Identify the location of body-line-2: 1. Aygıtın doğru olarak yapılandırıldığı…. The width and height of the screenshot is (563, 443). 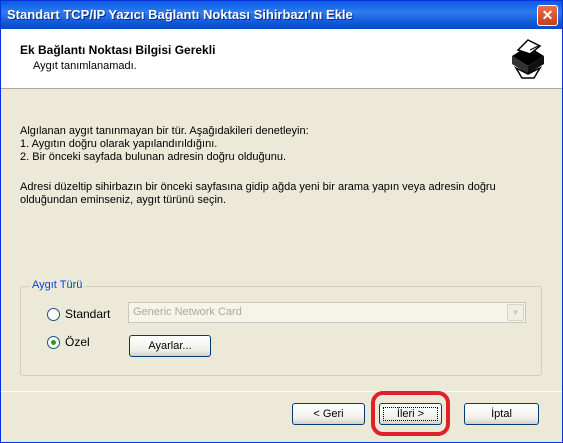
(119, 144).